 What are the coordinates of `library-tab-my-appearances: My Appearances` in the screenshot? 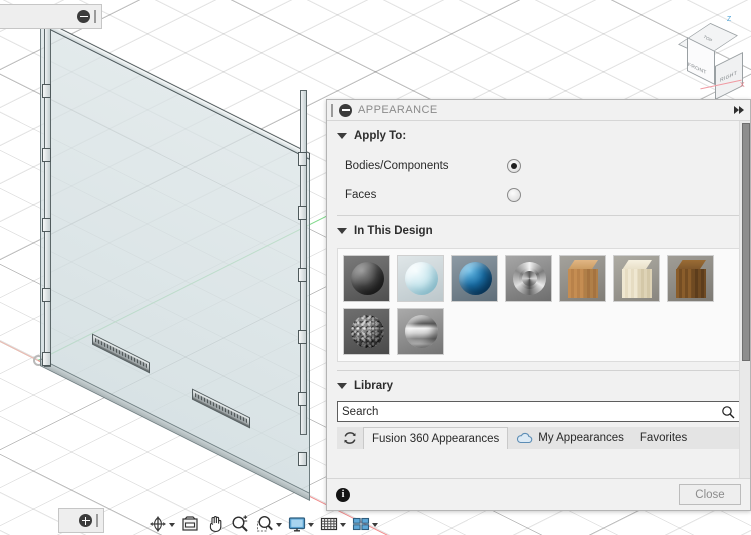 It's located at (570, 438).